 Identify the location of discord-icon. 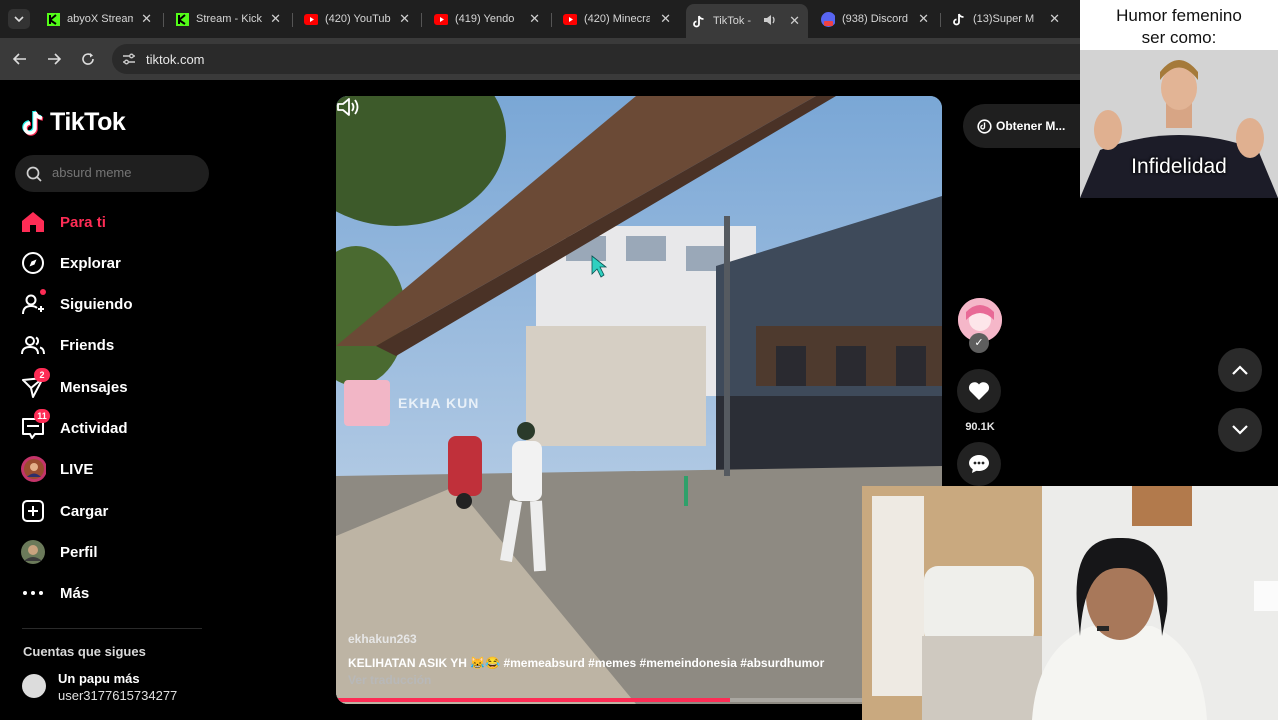
(828, 19).